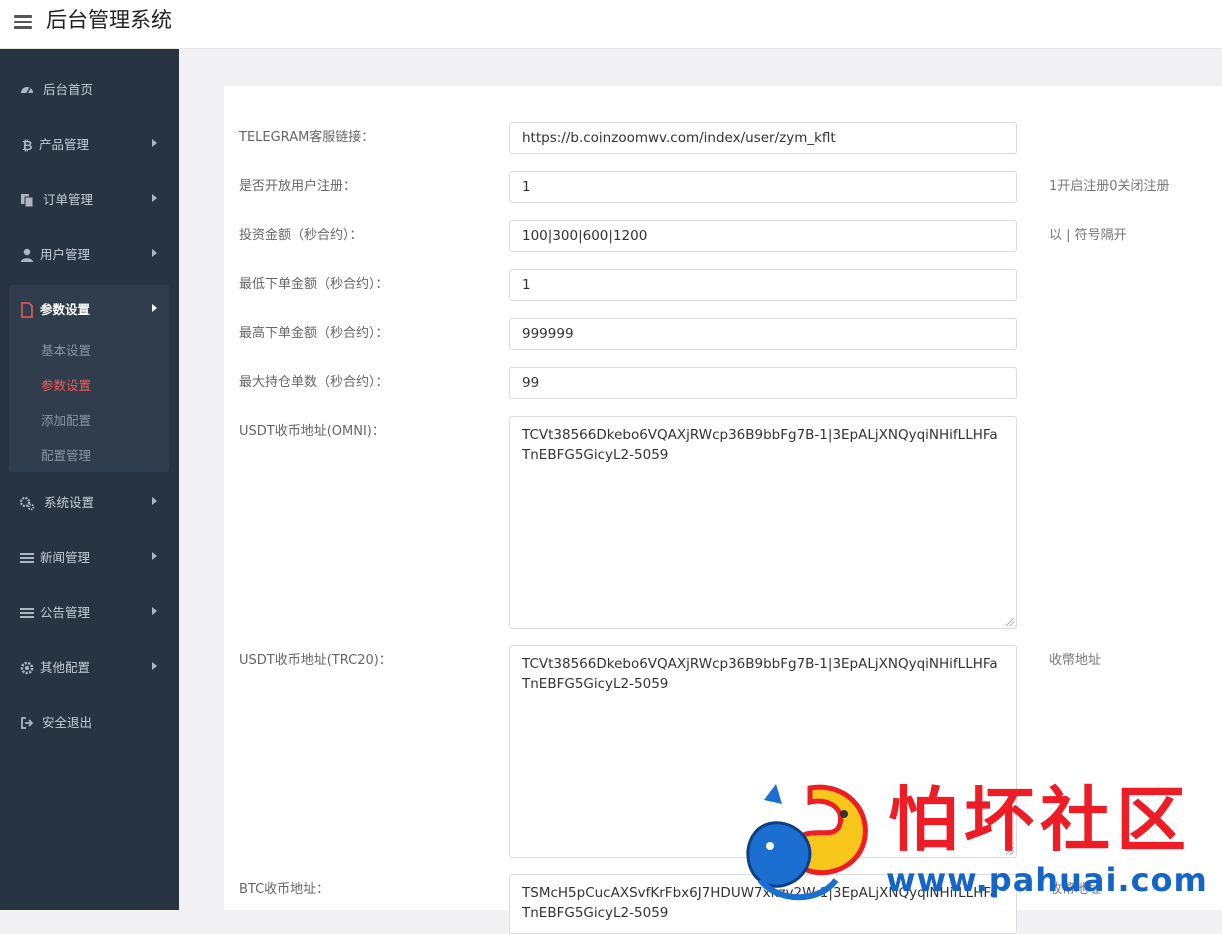 Image resolution: width=1222 pixels, height=934 pixels. I want to click on watermark: 怕坏社区 www.pahuai.com, so click(981, 844).